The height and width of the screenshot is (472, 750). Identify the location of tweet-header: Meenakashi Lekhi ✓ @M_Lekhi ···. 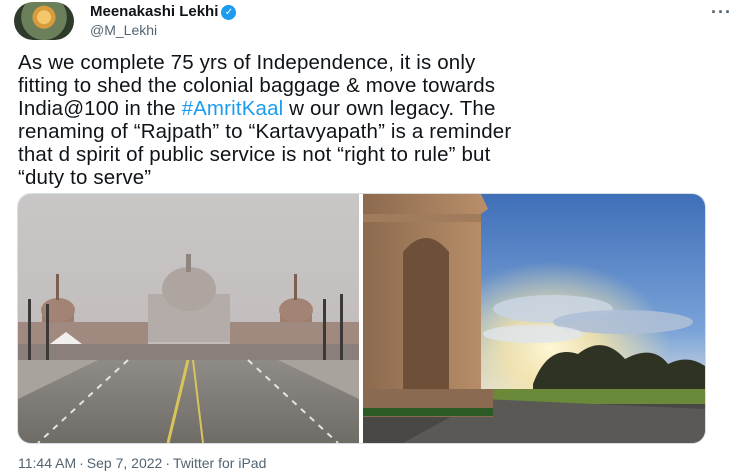
(375, 22).